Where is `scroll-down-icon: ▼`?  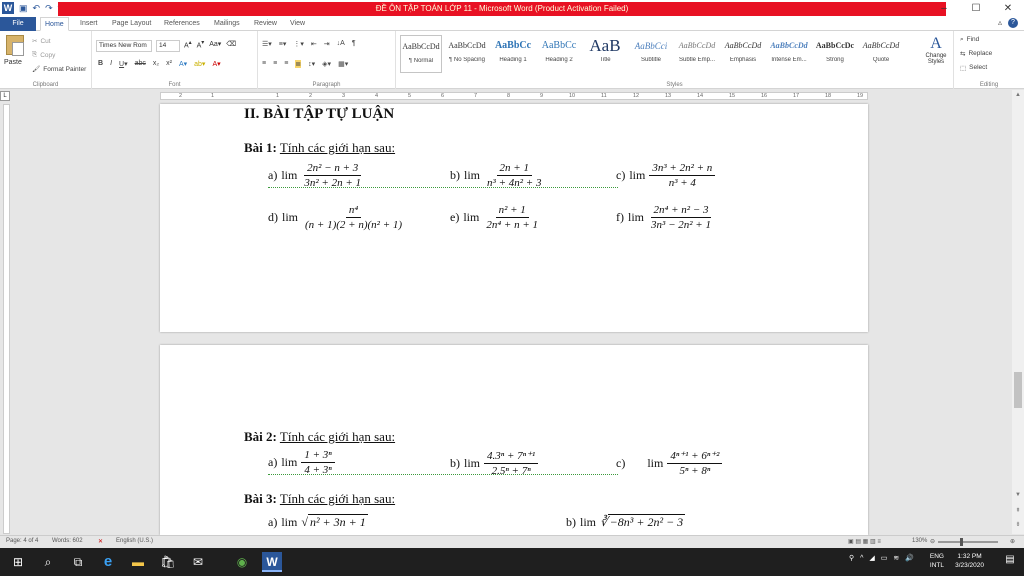
scroll-down-icon: ▼ is located at coordinates (1018, 495).